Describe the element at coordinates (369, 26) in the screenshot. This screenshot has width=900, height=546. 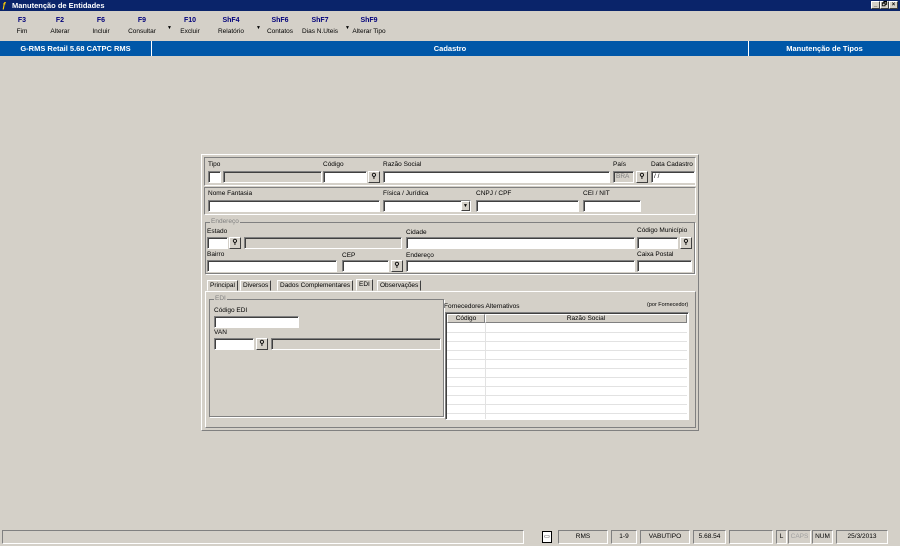
I see `toolbar-button-alterar-tipo: ShF9 Alterar Tipo` at that location.